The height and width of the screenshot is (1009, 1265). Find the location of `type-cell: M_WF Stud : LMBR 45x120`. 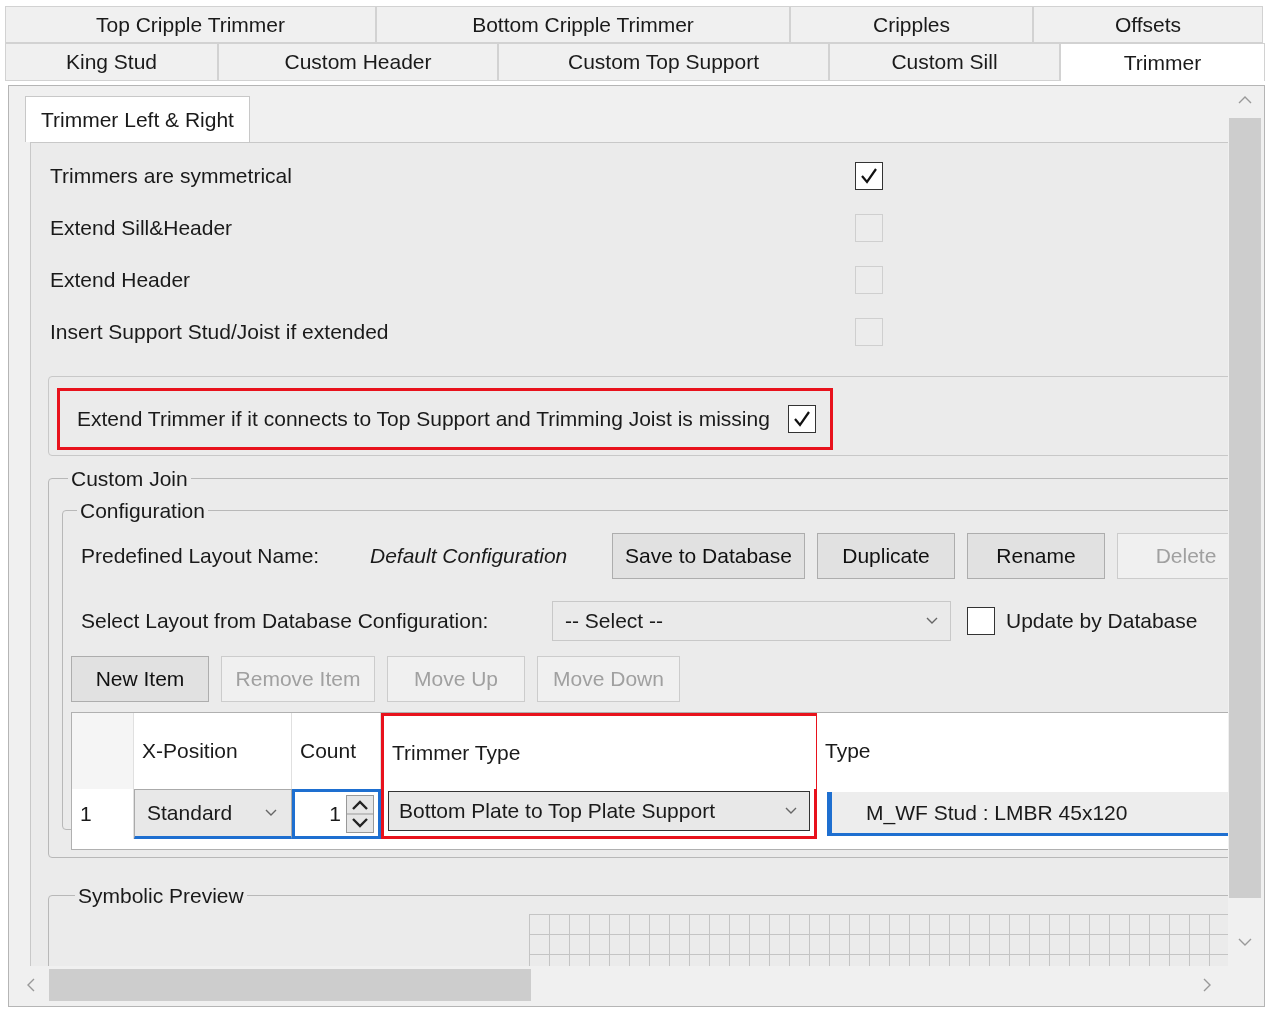

type-cell: M_WF Stud : LMBR 45x120 is located at coordinates (1027, 814).